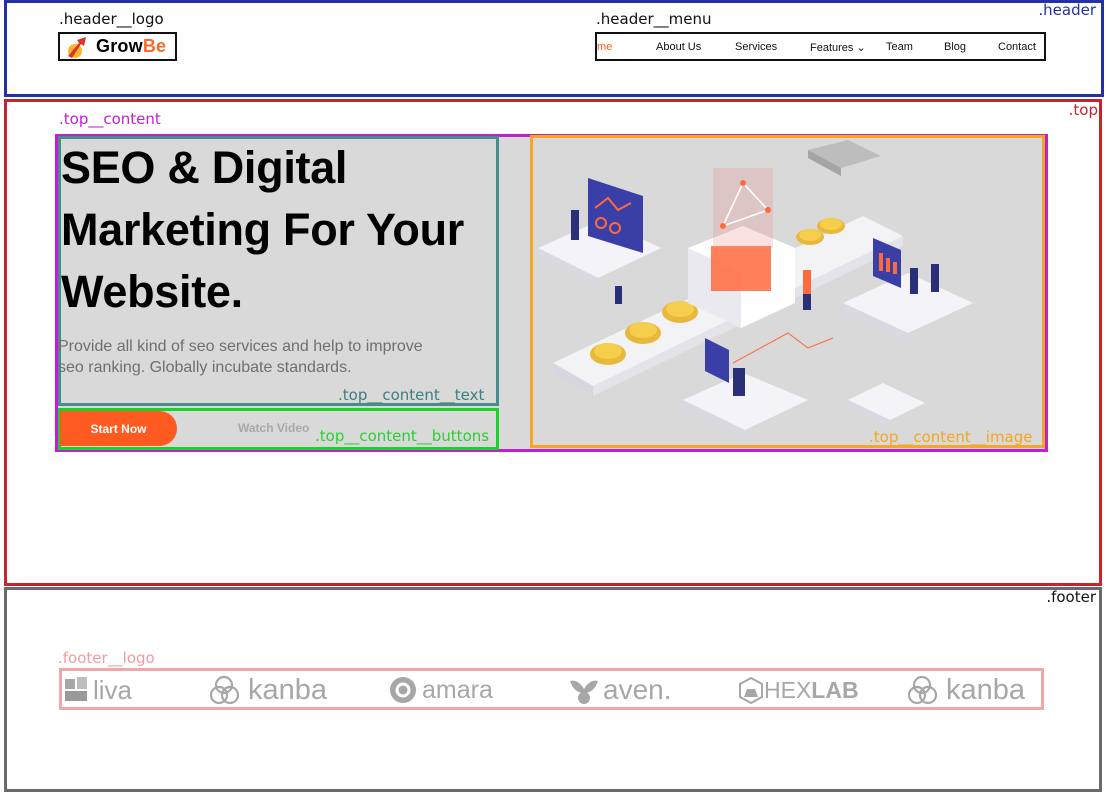  What do you see at coordinates (678, 47) in the screenshot?
I see `menu-item-about: About Us` at bounding box center [678, 47].